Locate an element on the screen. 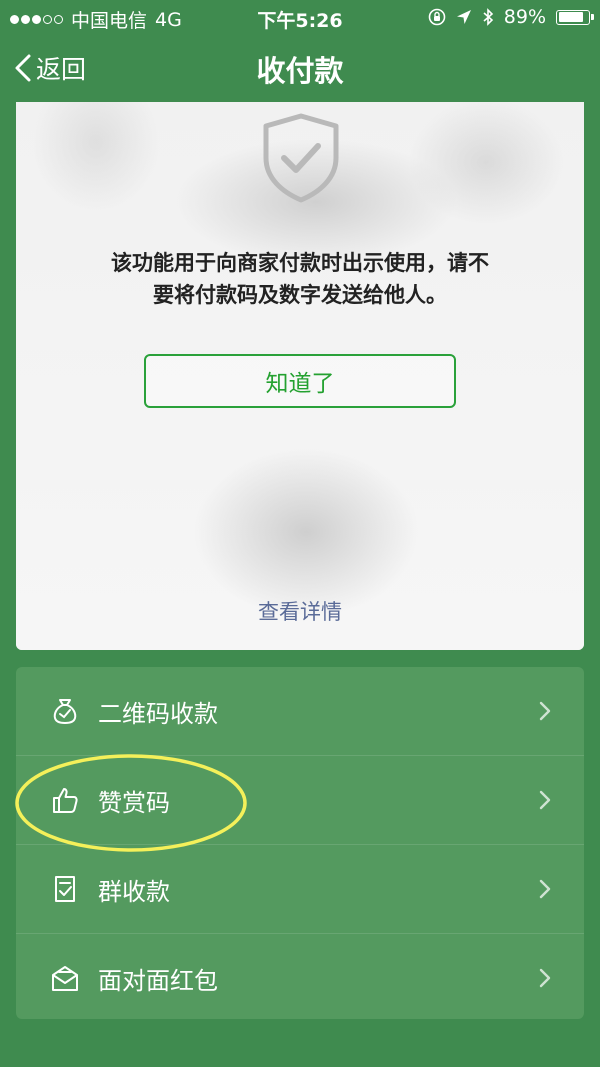 Image resolution: width=600 pixels, height=1067 pixels. nav-bar: 返回 收付款 is located at coordinates (300, 68).